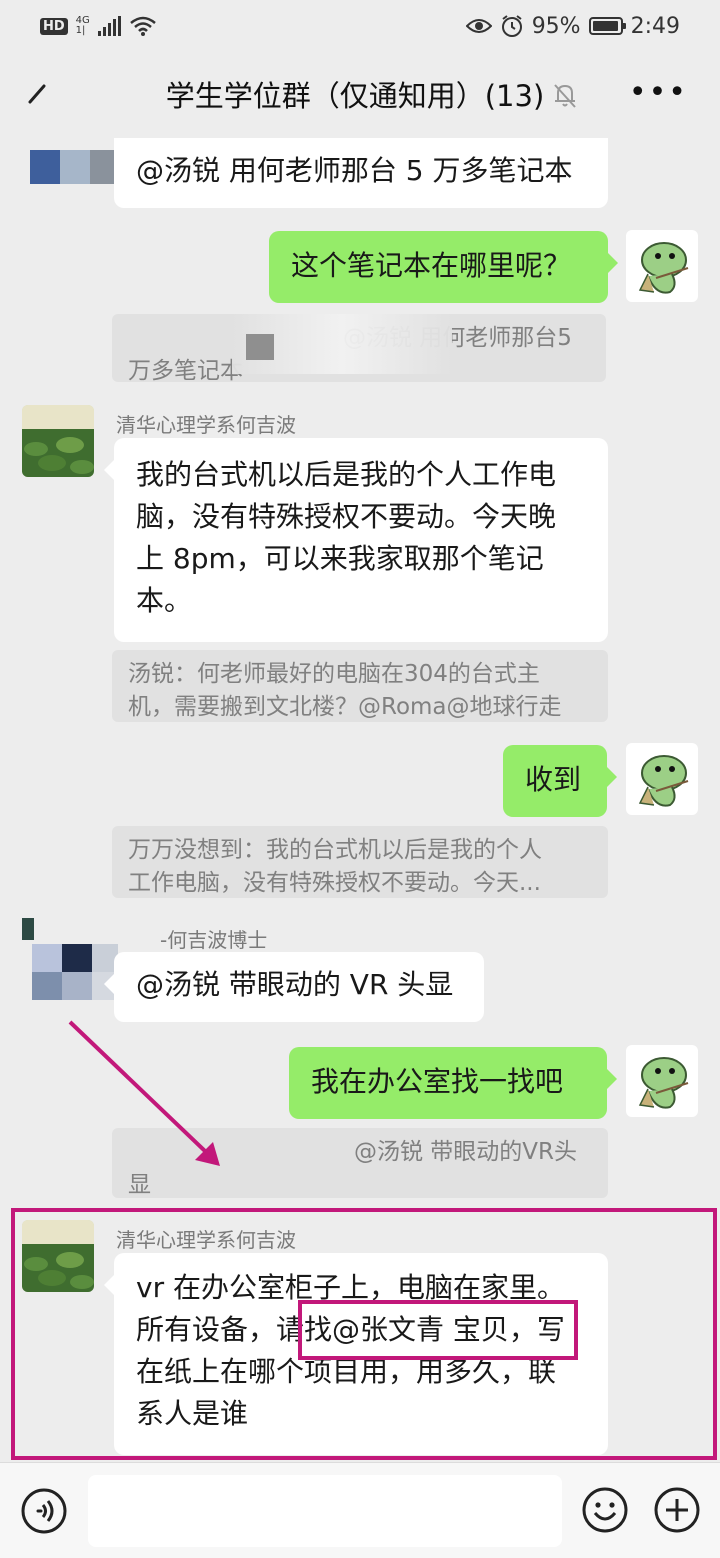  I want to click on message-line: 上 8pm，可以来我家取那个笔记, so click(340, 558).